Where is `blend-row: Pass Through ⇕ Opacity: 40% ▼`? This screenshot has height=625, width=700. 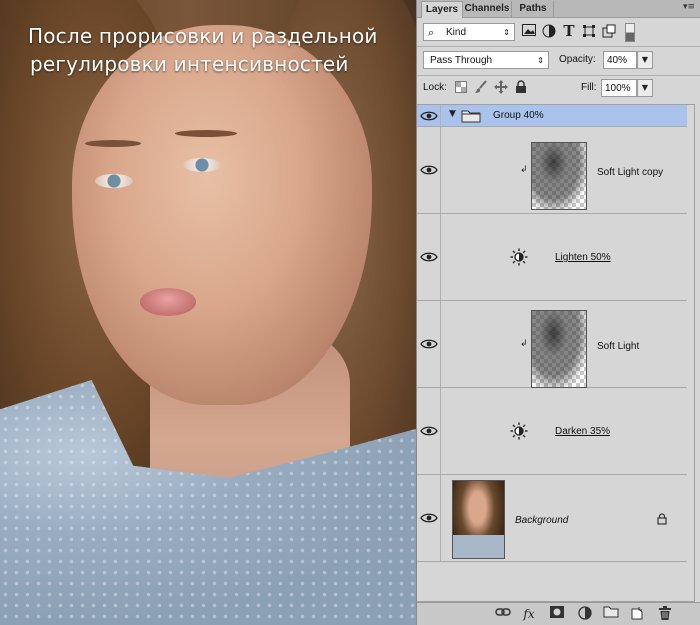 blend-row: Pass Through ⇕ Opacity: 40% ▼ is located at coordinates (558, 61).